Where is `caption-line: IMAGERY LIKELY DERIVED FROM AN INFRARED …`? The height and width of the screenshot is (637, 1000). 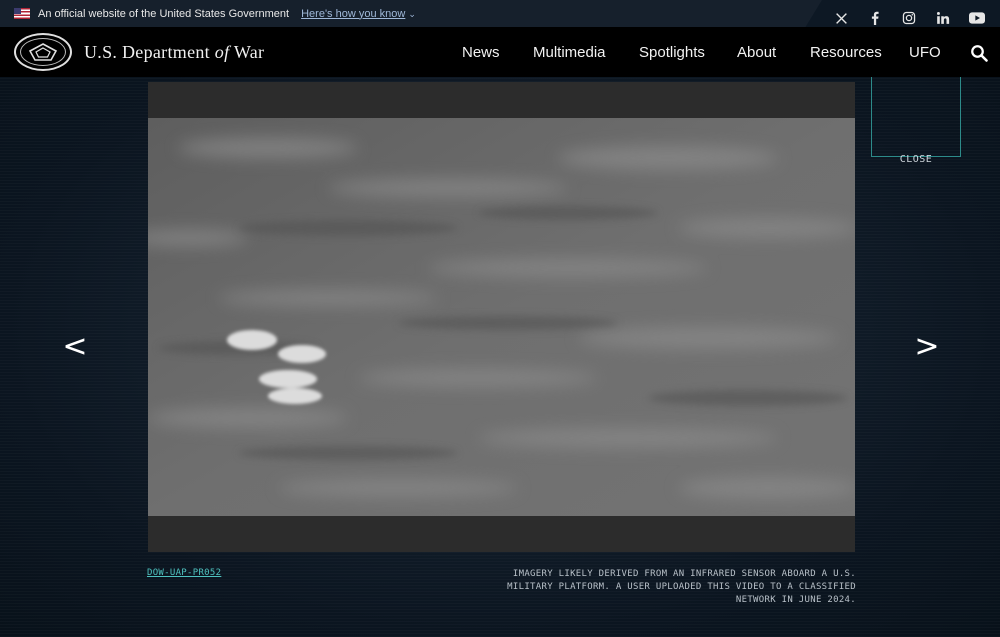 caption-line: IMAGERY LIKELY DERIVED FROM AN INFRARED … is located at coordinates (684, 574).